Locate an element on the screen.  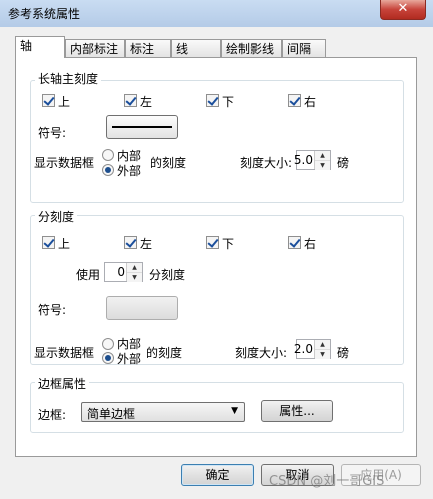
tab-labels: 标注 is located at coordinates (148, 48).